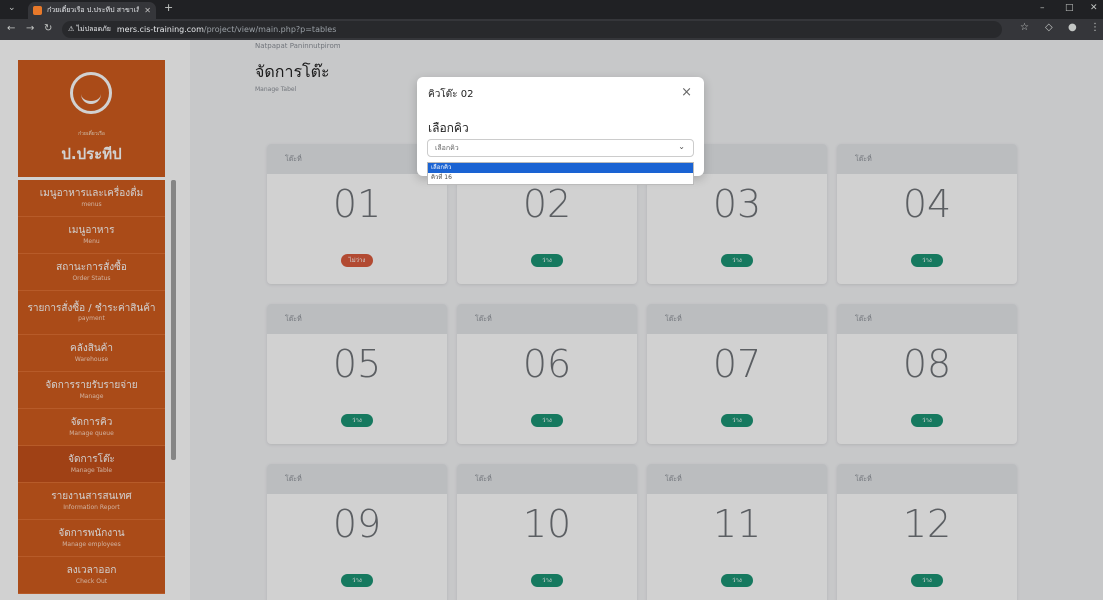 The width and height of the screenshot is (1103, 600). What do you see at coordinates (451, 94) in the screenshot?
I see `modal-title: คิวโต๊ะ 02` at bounding box center [451, 94].